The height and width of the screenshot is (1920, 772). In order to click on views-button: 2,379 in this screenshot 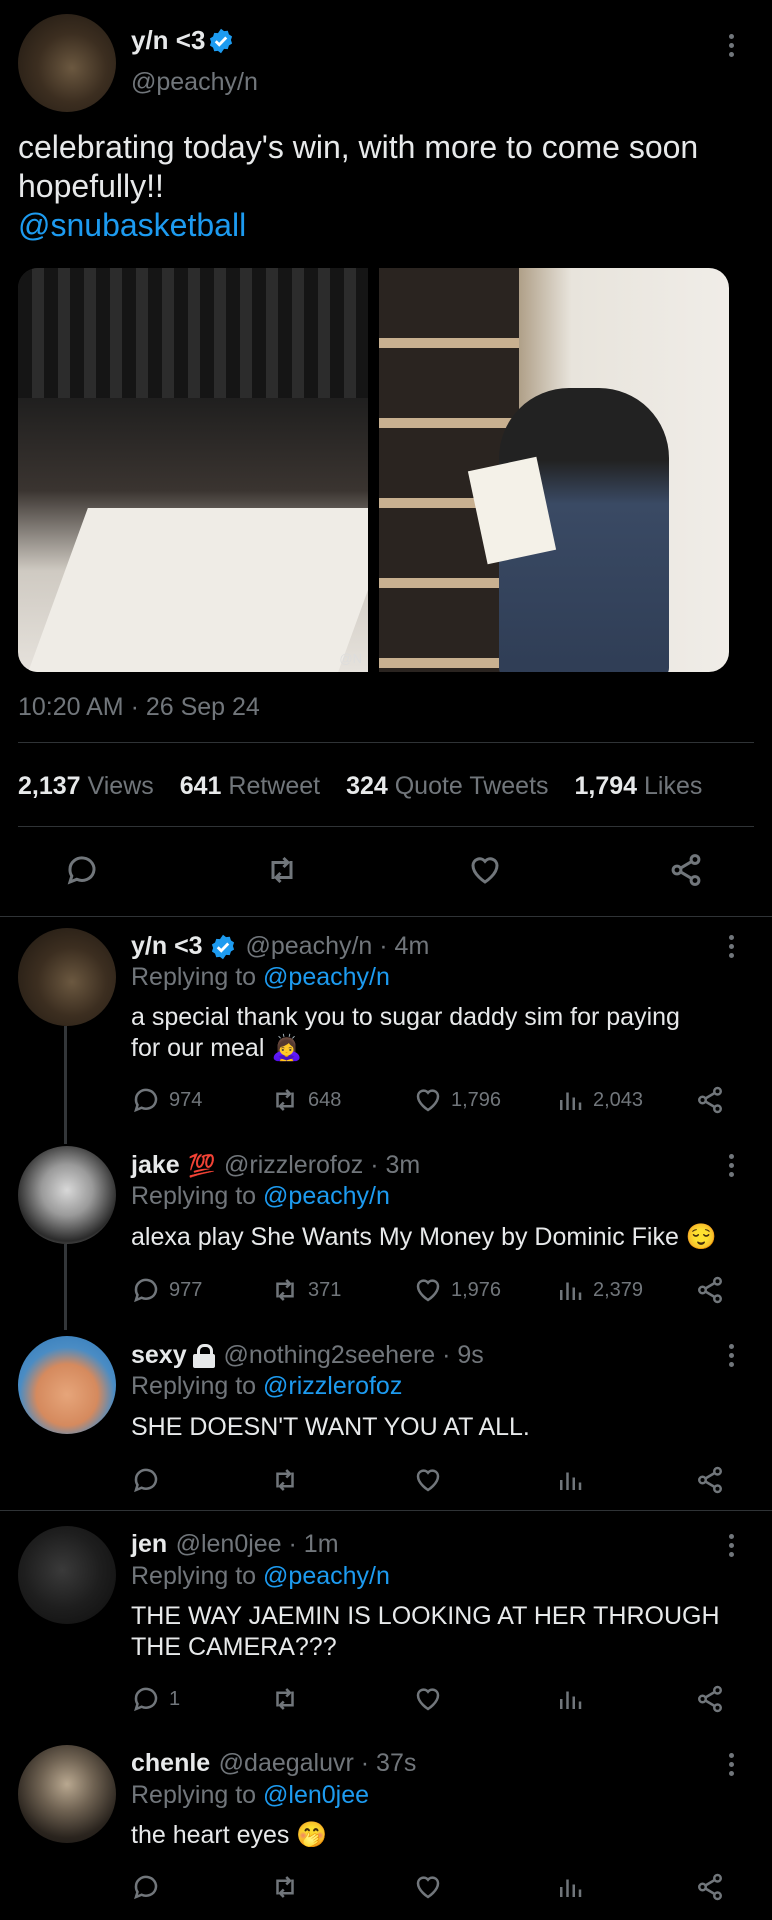, I will do `click(599, 1290)`.